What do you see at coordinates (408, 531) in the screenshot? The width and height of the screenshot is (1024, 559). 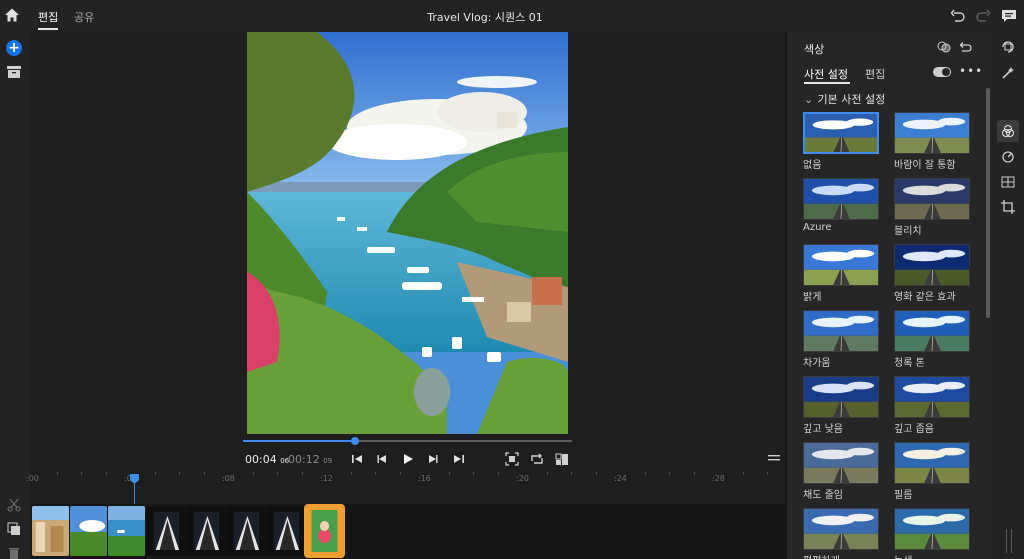 I see `video-track` at bounding box center [408, 531].